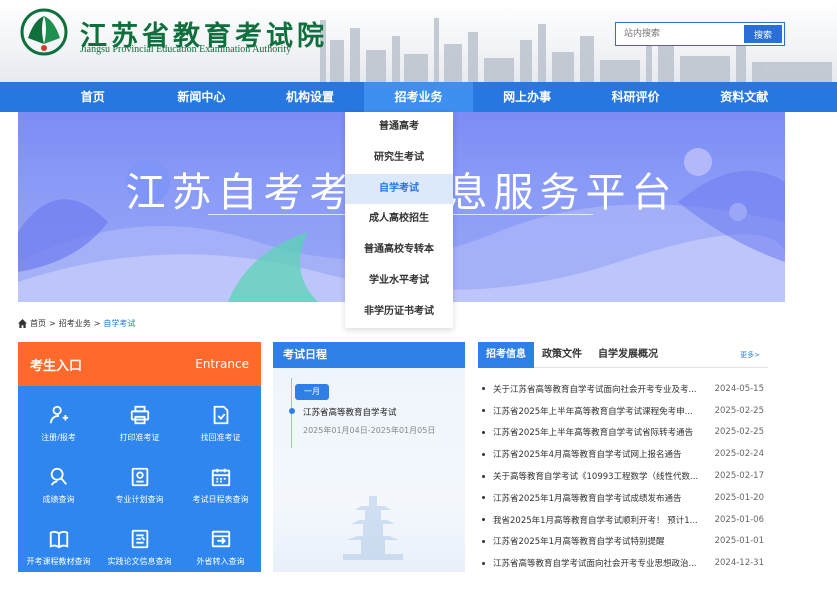 This screenshot has height=589, width=837. Describe the element at coordinates (222, 364) in the screenshot. I see `entrance-title-en: Entrance` at that location.